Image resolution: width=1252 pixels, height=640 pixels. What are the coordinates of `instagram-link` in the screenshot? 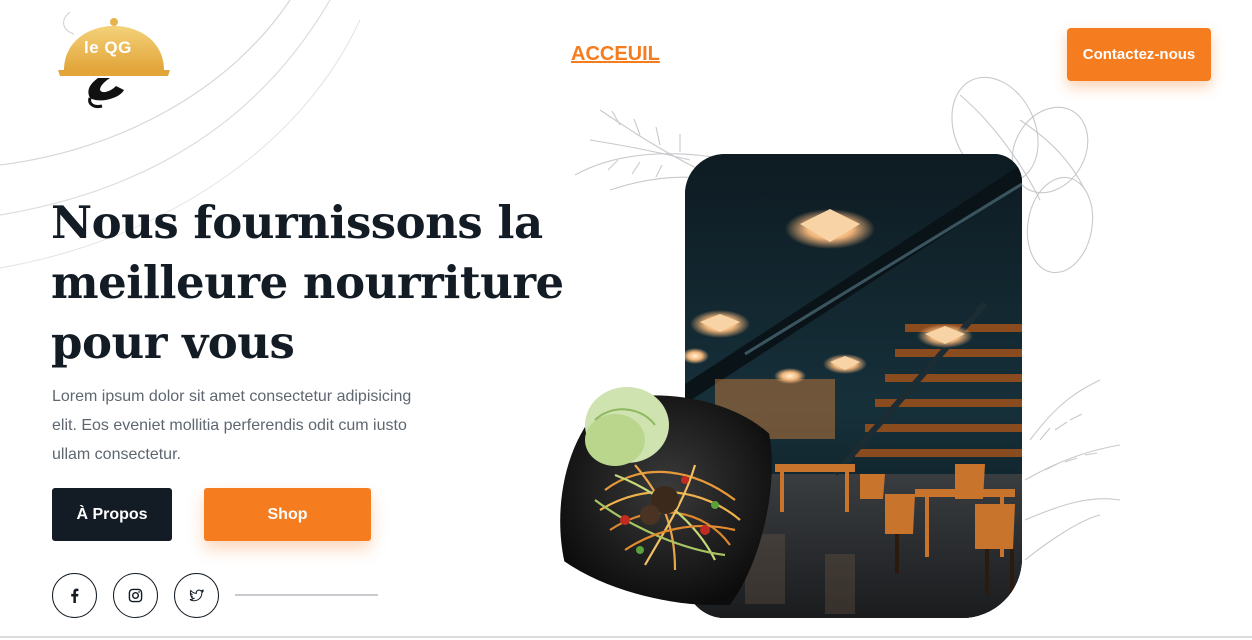 It's located at (135, 595).